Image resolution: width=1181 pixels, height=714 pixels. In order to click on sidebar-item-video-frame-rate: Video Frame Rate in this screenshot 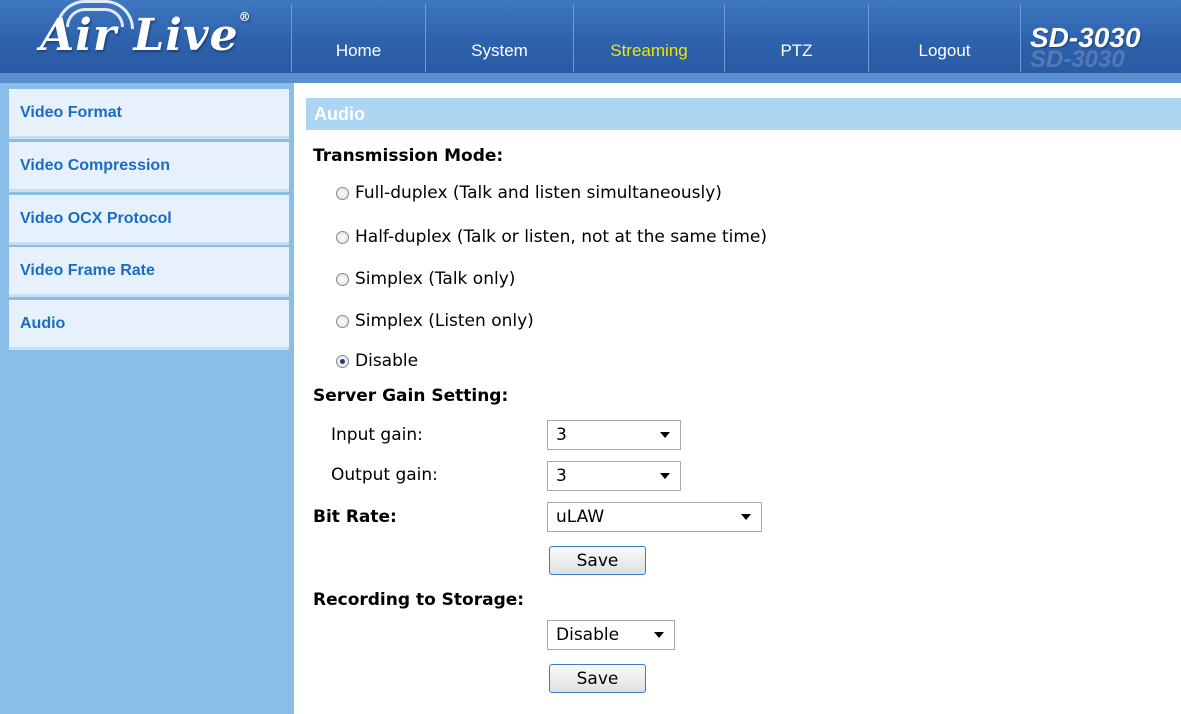, I will do `click(149, 272)`.